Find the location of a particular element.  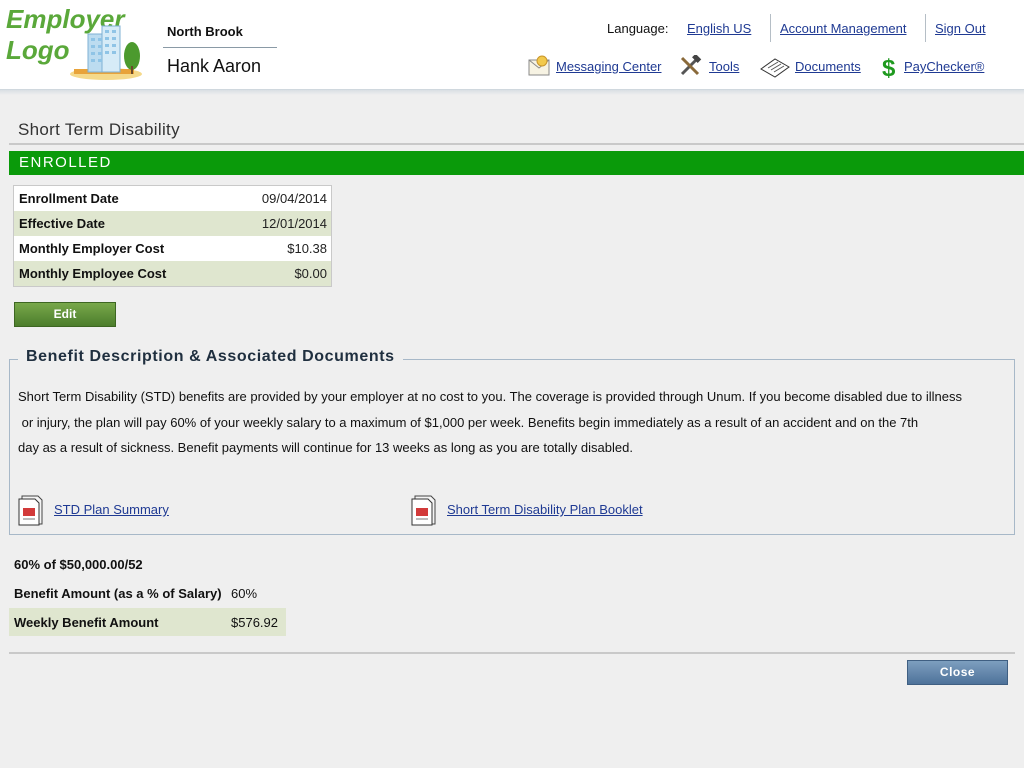

user-name: Hank Aaron is located at coordinates (214, 66).